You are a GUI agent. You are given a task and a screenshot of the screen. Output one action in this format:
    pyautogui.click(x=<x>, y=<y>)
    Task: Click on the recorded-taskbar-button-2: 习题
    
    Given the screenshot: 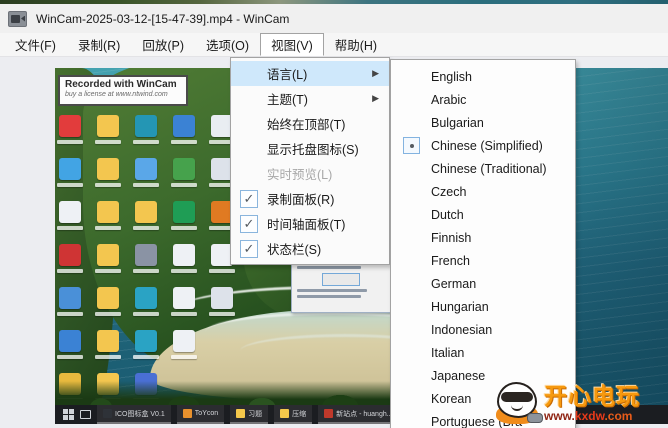 What is the action you would take?
    pyautogui.click(x=249, y=414)
    